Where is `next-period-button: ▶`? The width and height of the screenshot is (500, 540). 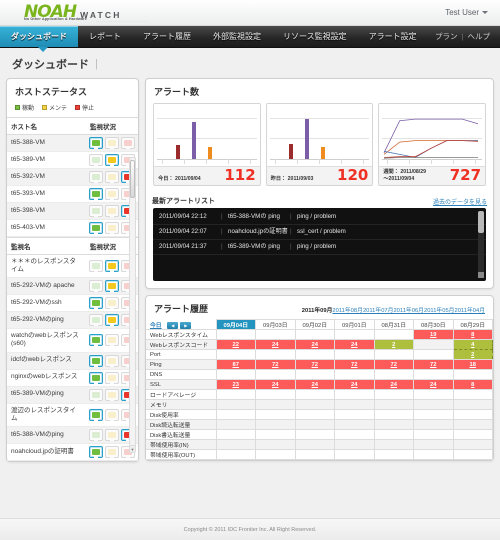 next-period-button: ▶ is located at coordinates (186, 325).